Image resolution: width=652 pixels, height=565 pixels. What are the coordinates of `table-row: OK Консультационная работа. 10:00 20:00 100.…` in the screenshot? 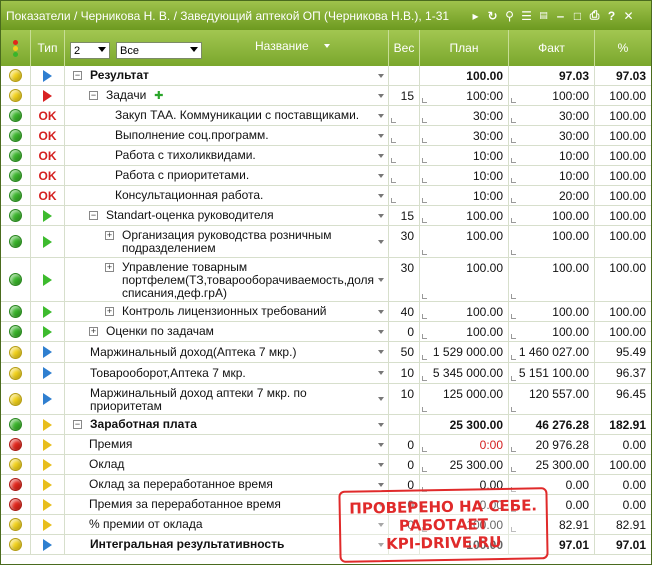 It's located at (326, 196).